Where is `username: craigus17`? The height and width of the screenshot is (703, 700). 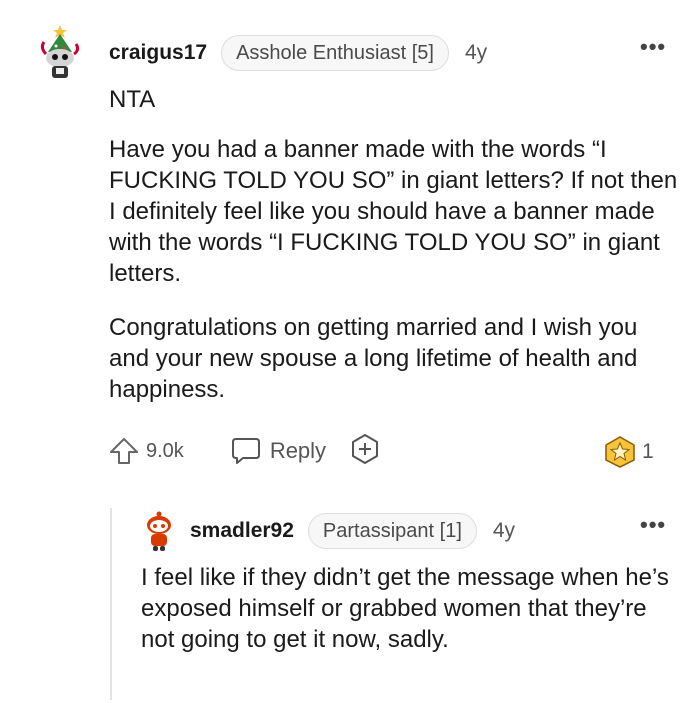
username: craigus17 is located at coordinates (158, 53).